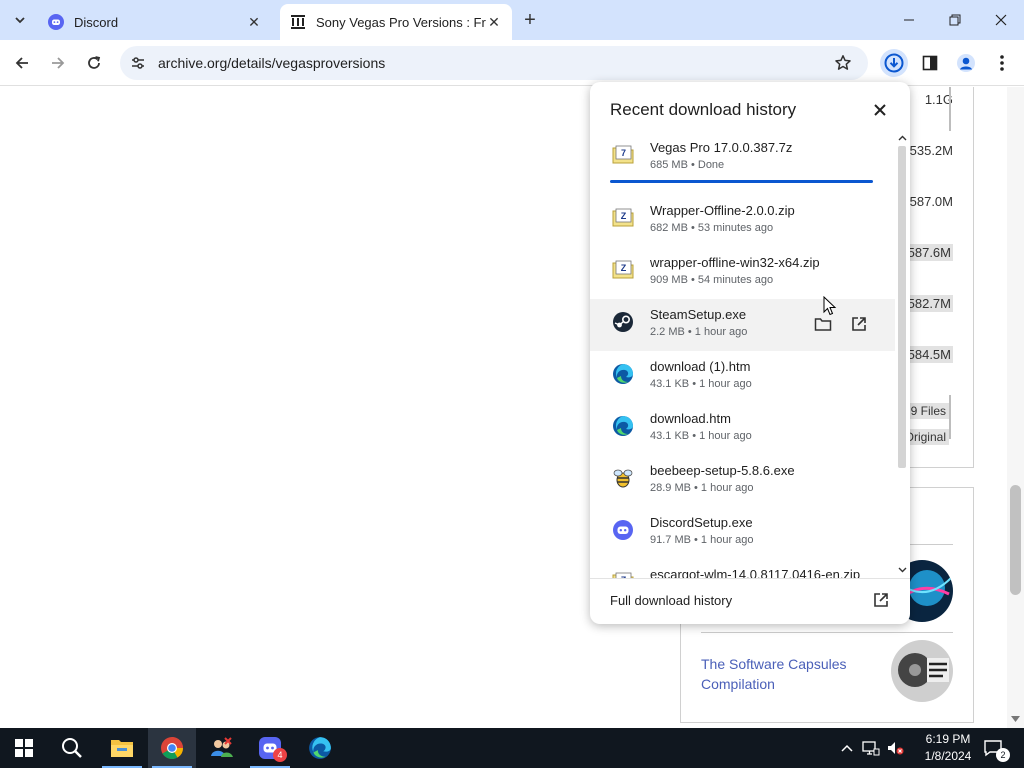 The height and width of the screenshot is (768, 1024). I want to click on file-size: 587.6M, so click(929, 252).